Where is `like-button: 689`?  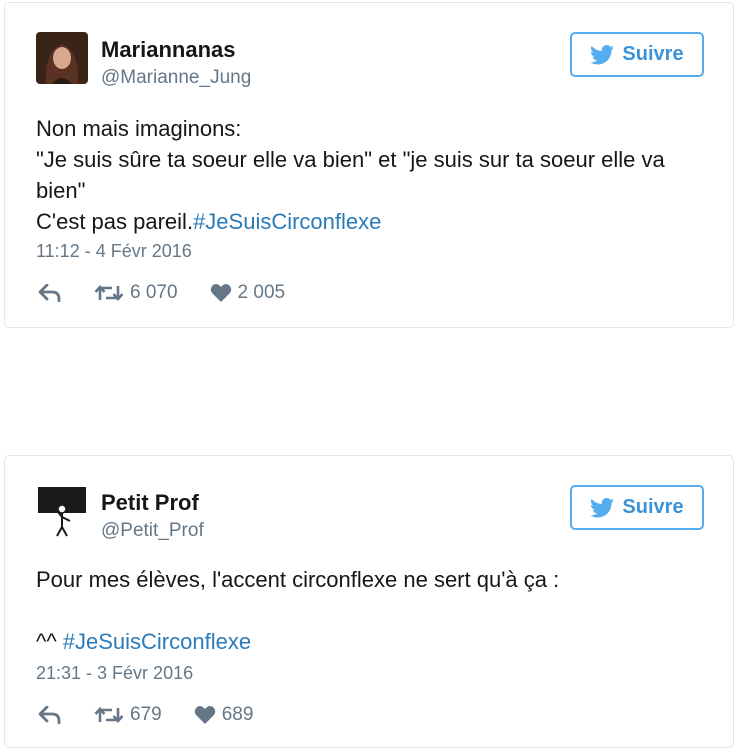 like-button: 689 is located at coordinates (224, 715).